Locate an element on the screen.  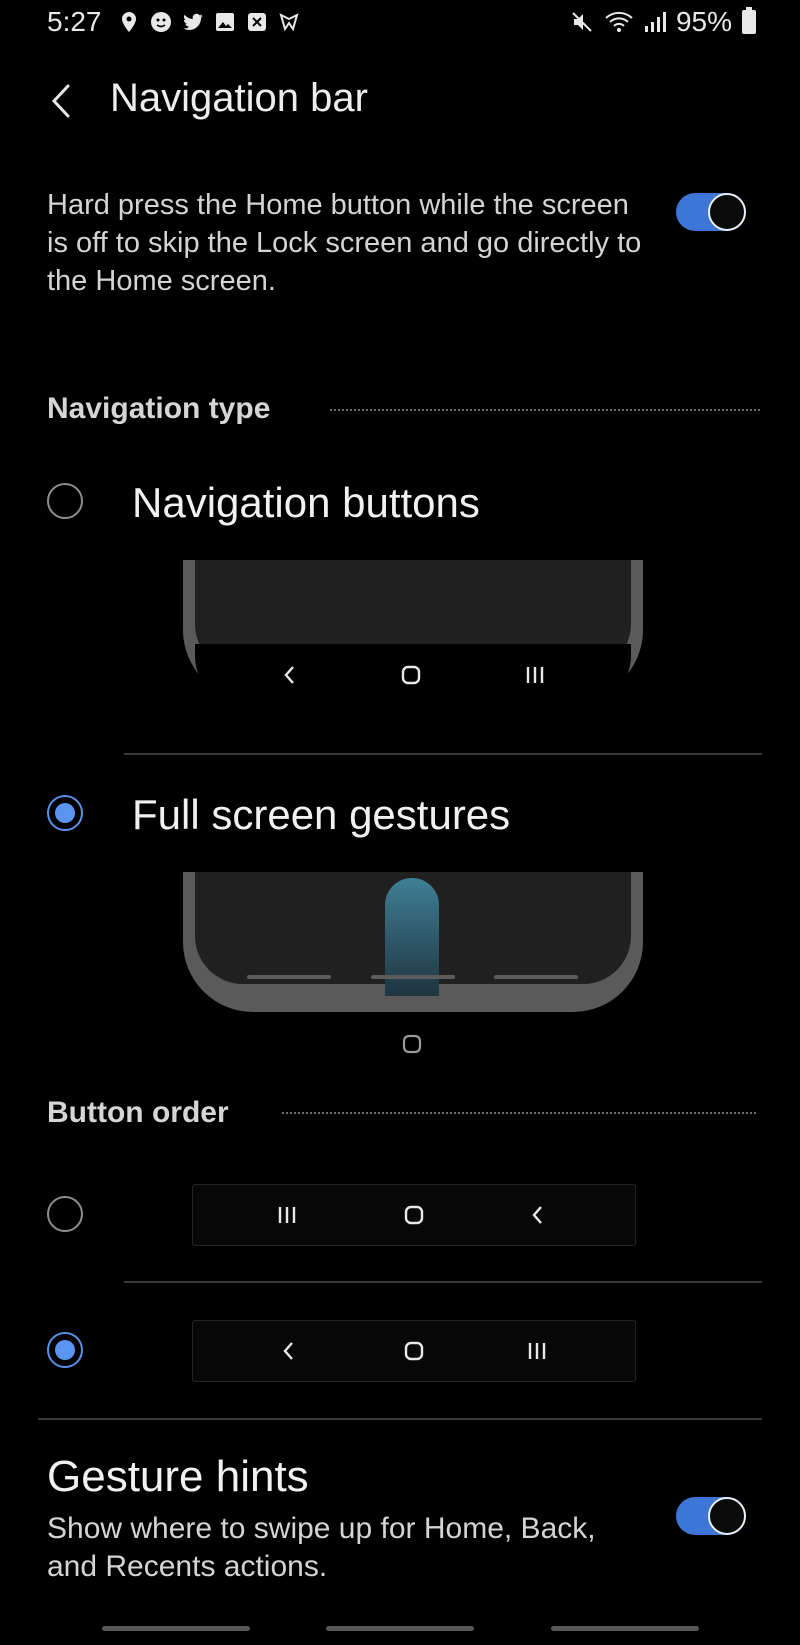
radio-button-order-recents-first is located at coordinates (65, 1214).